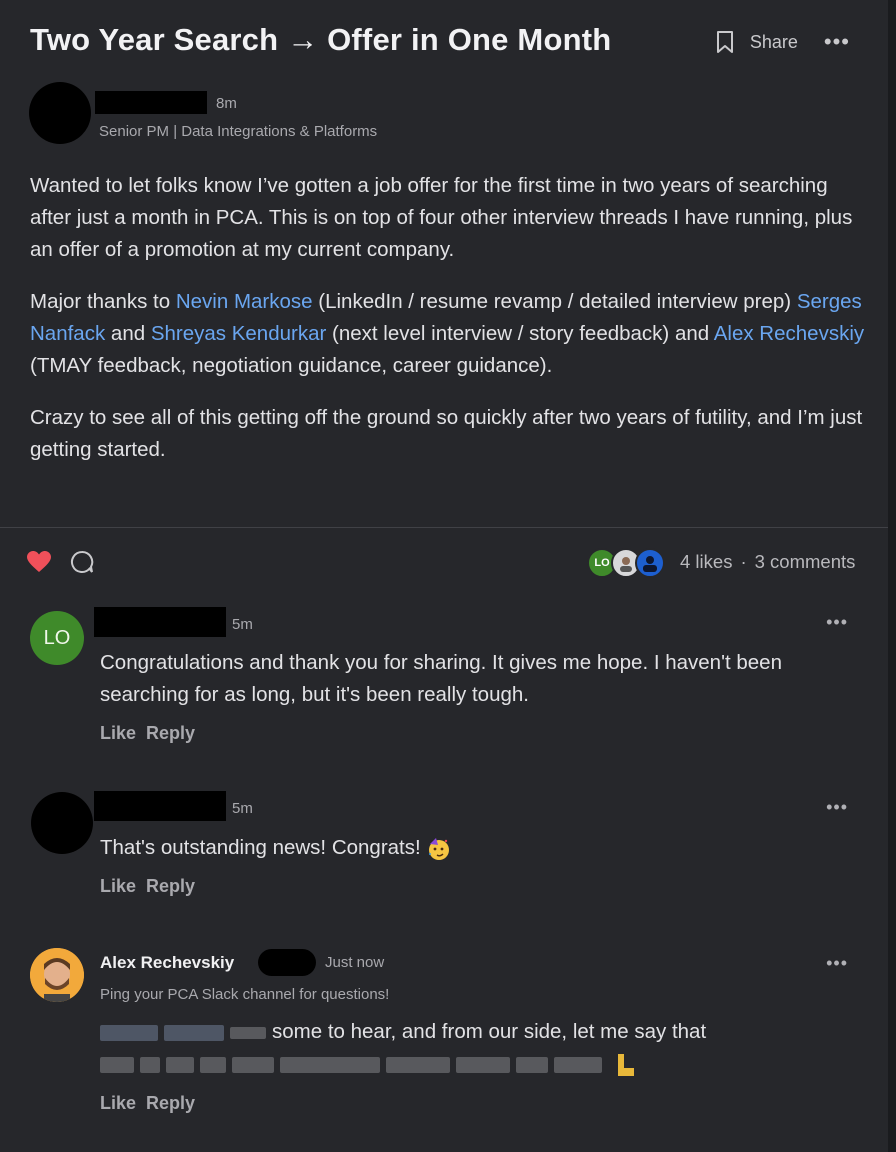  What do you see at coordinates (460, 848) in the screenshot?
I see `comment-text: That's outstanding news! Congrats!` at bounding box center [460, 848].